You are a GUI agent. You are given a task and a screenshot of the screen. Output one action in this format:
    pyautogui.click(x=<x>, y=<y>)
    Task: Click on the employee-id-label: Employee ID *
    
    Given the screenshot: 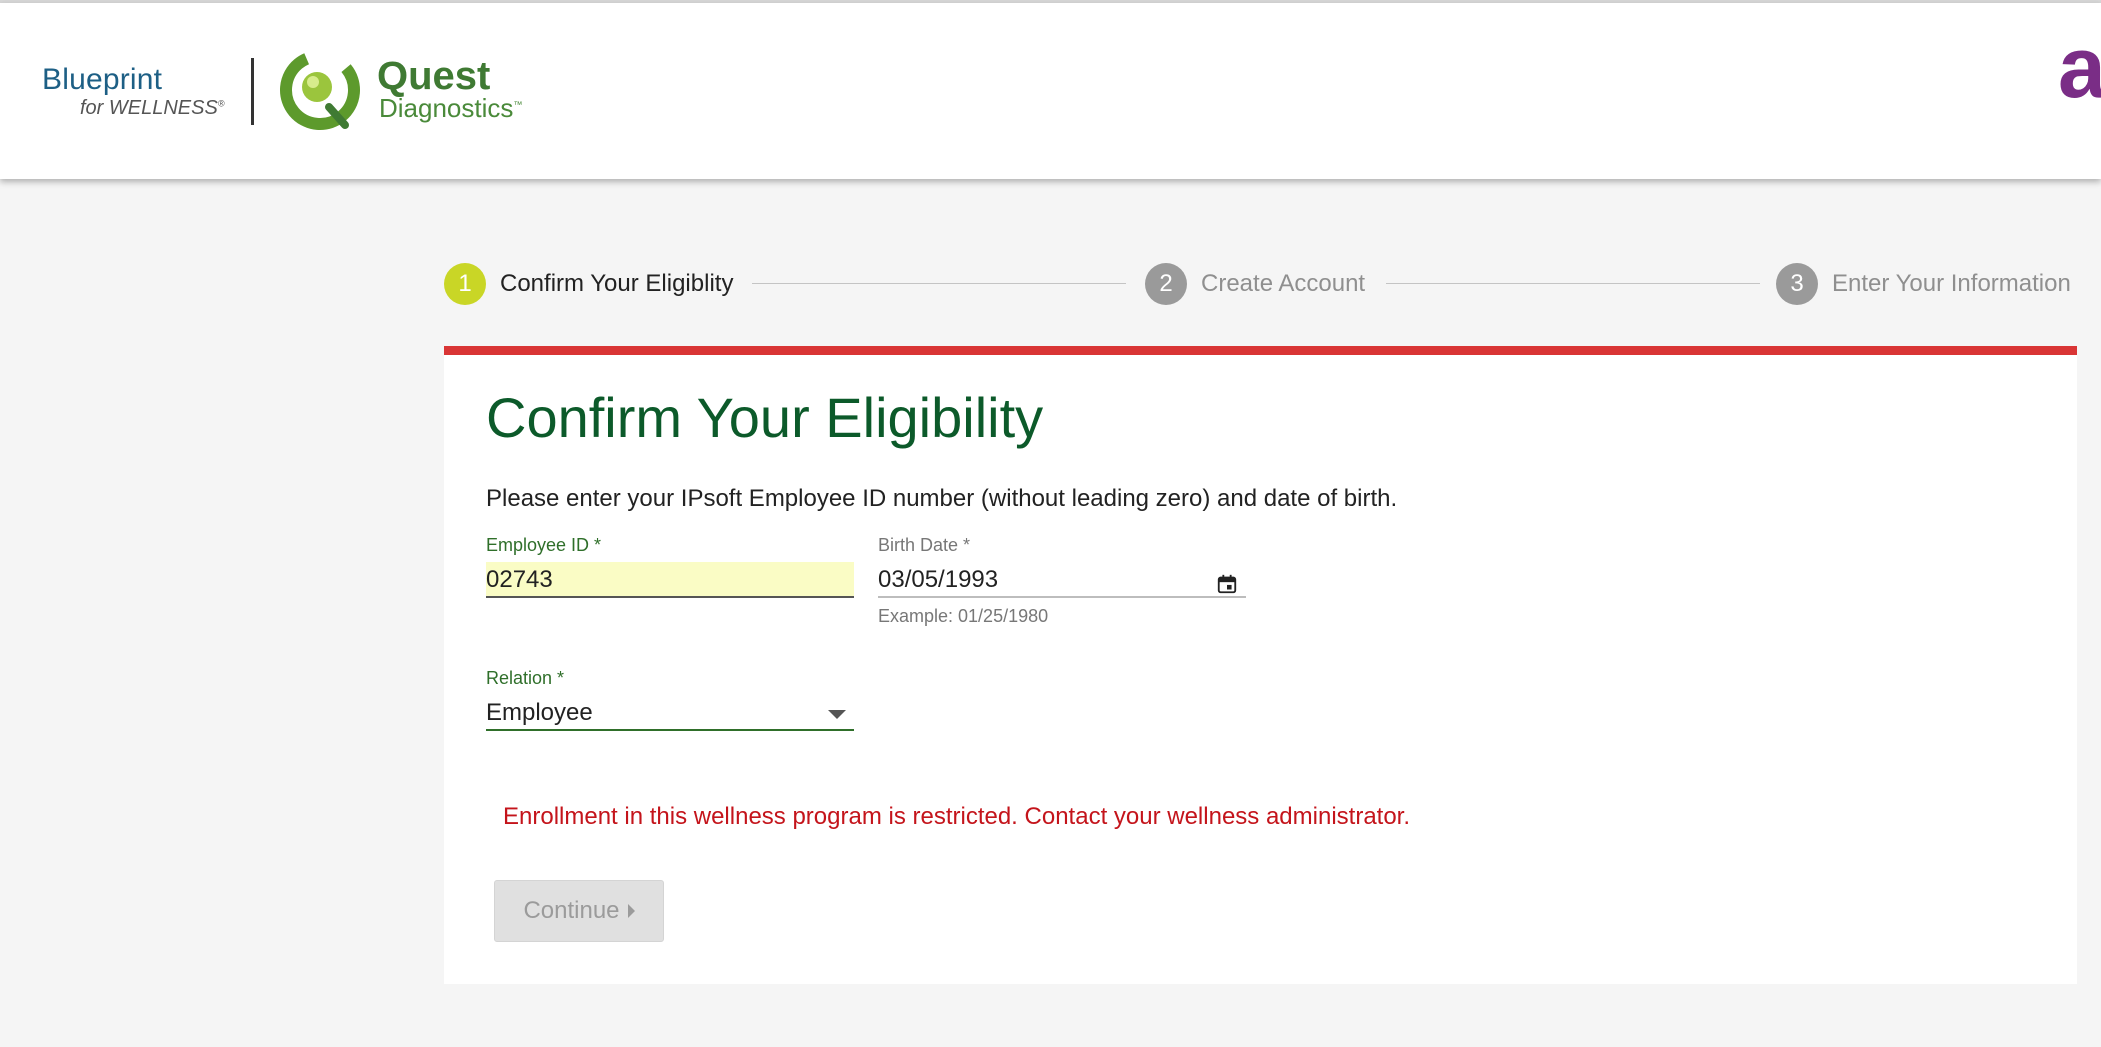 What is the action you would take?
    pyautogui.click(x=544, y=545)
    